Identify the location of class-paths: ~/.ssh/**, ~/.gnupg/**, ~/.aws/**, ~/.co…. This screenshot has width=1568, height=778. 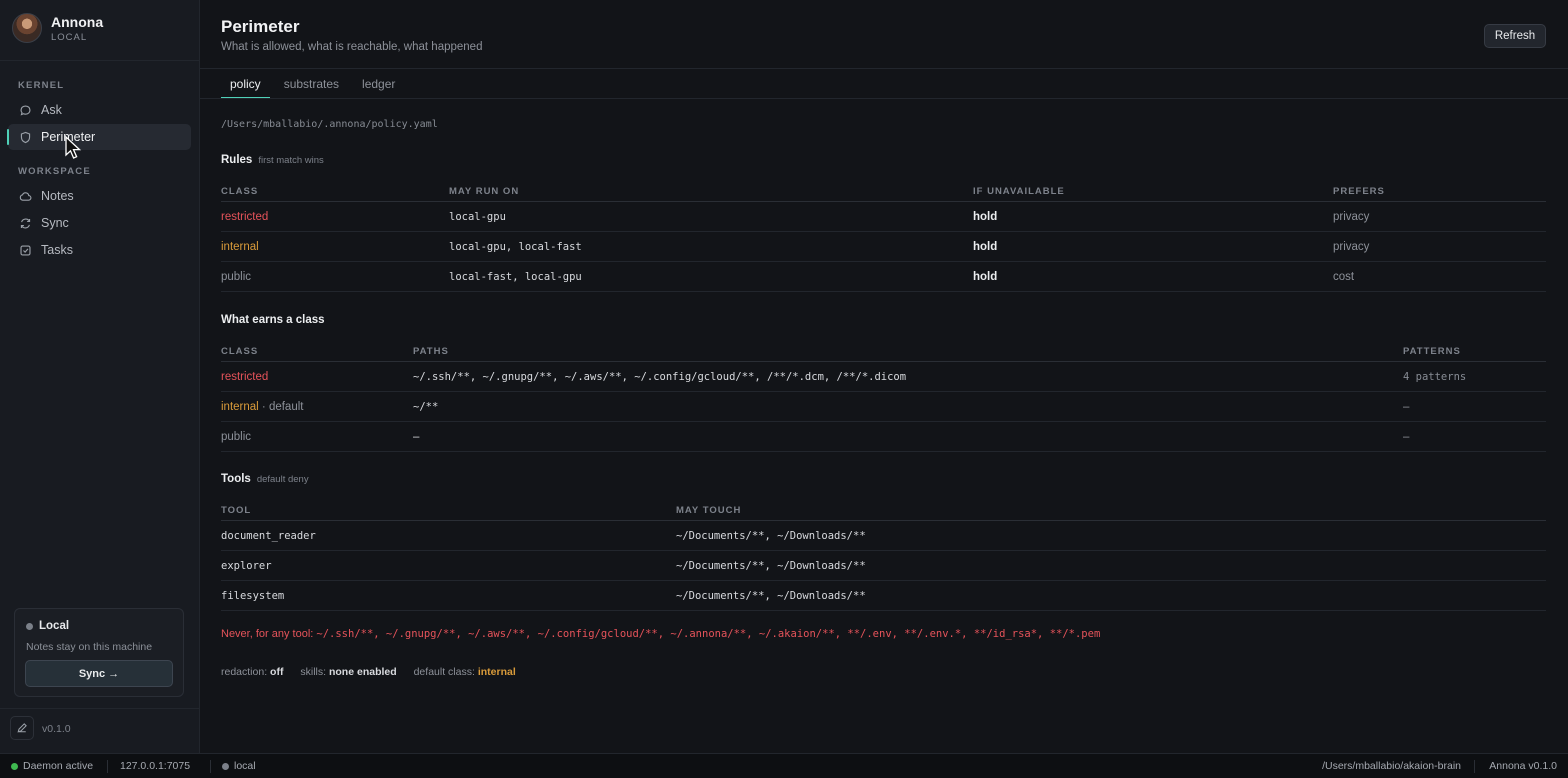
(660, 376).